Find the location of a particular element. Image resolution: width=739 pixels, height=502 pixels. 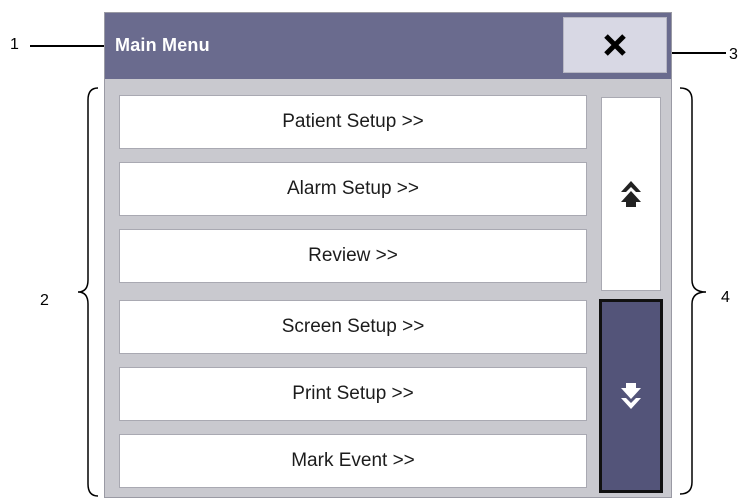

close-button is located at coordinates (615, 45).